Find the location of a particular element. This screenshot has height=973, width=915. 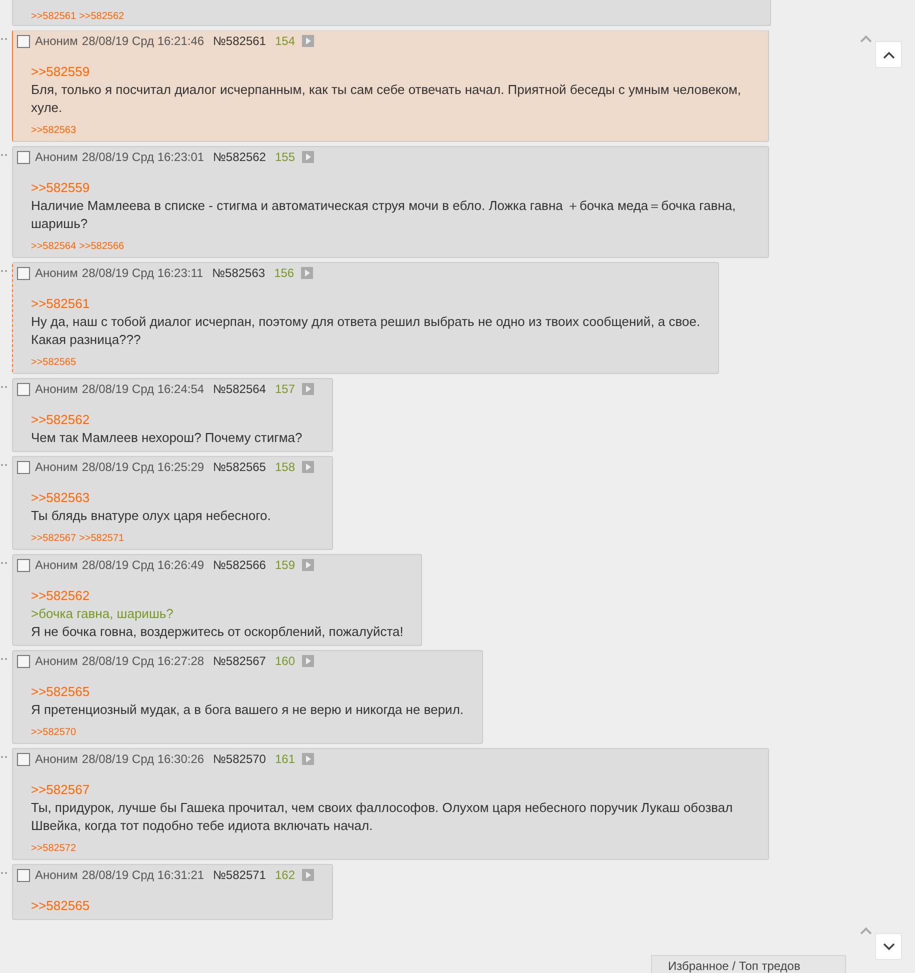

reply-link: >>582572 is located at coordinates (53, 848).